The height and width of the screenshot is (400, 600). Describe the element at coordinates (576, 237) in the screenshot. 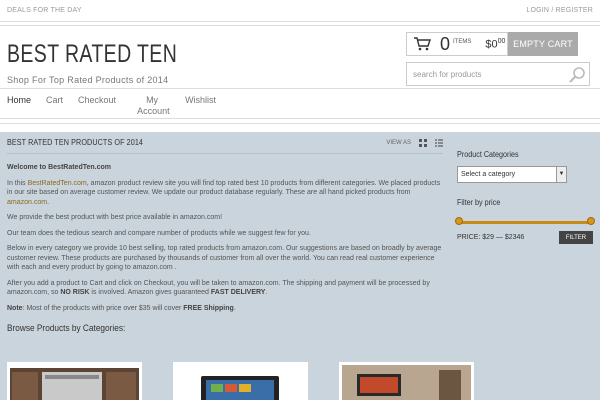

I see `filter-button: FILTER` at that location.